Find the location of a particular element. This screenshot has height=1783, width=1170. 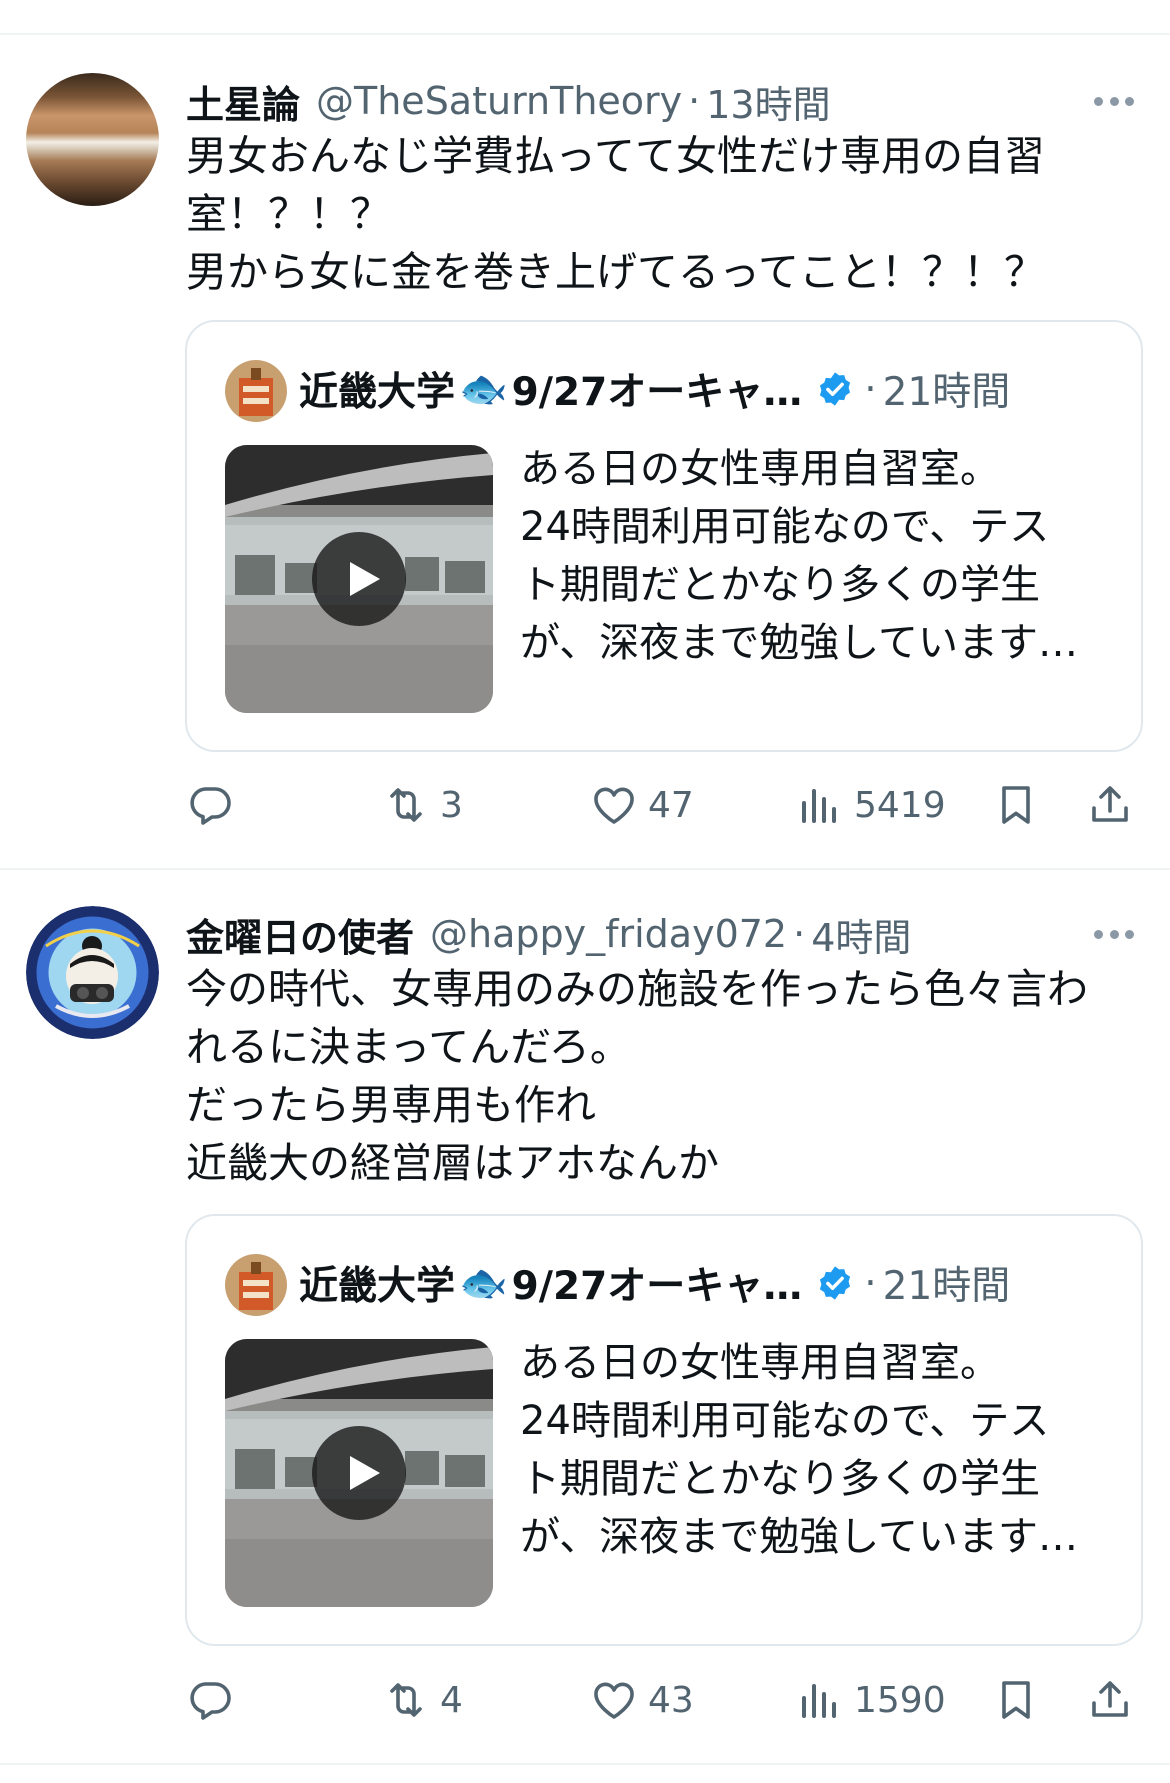

like-button: 47 is located at coordinates (642, 805).